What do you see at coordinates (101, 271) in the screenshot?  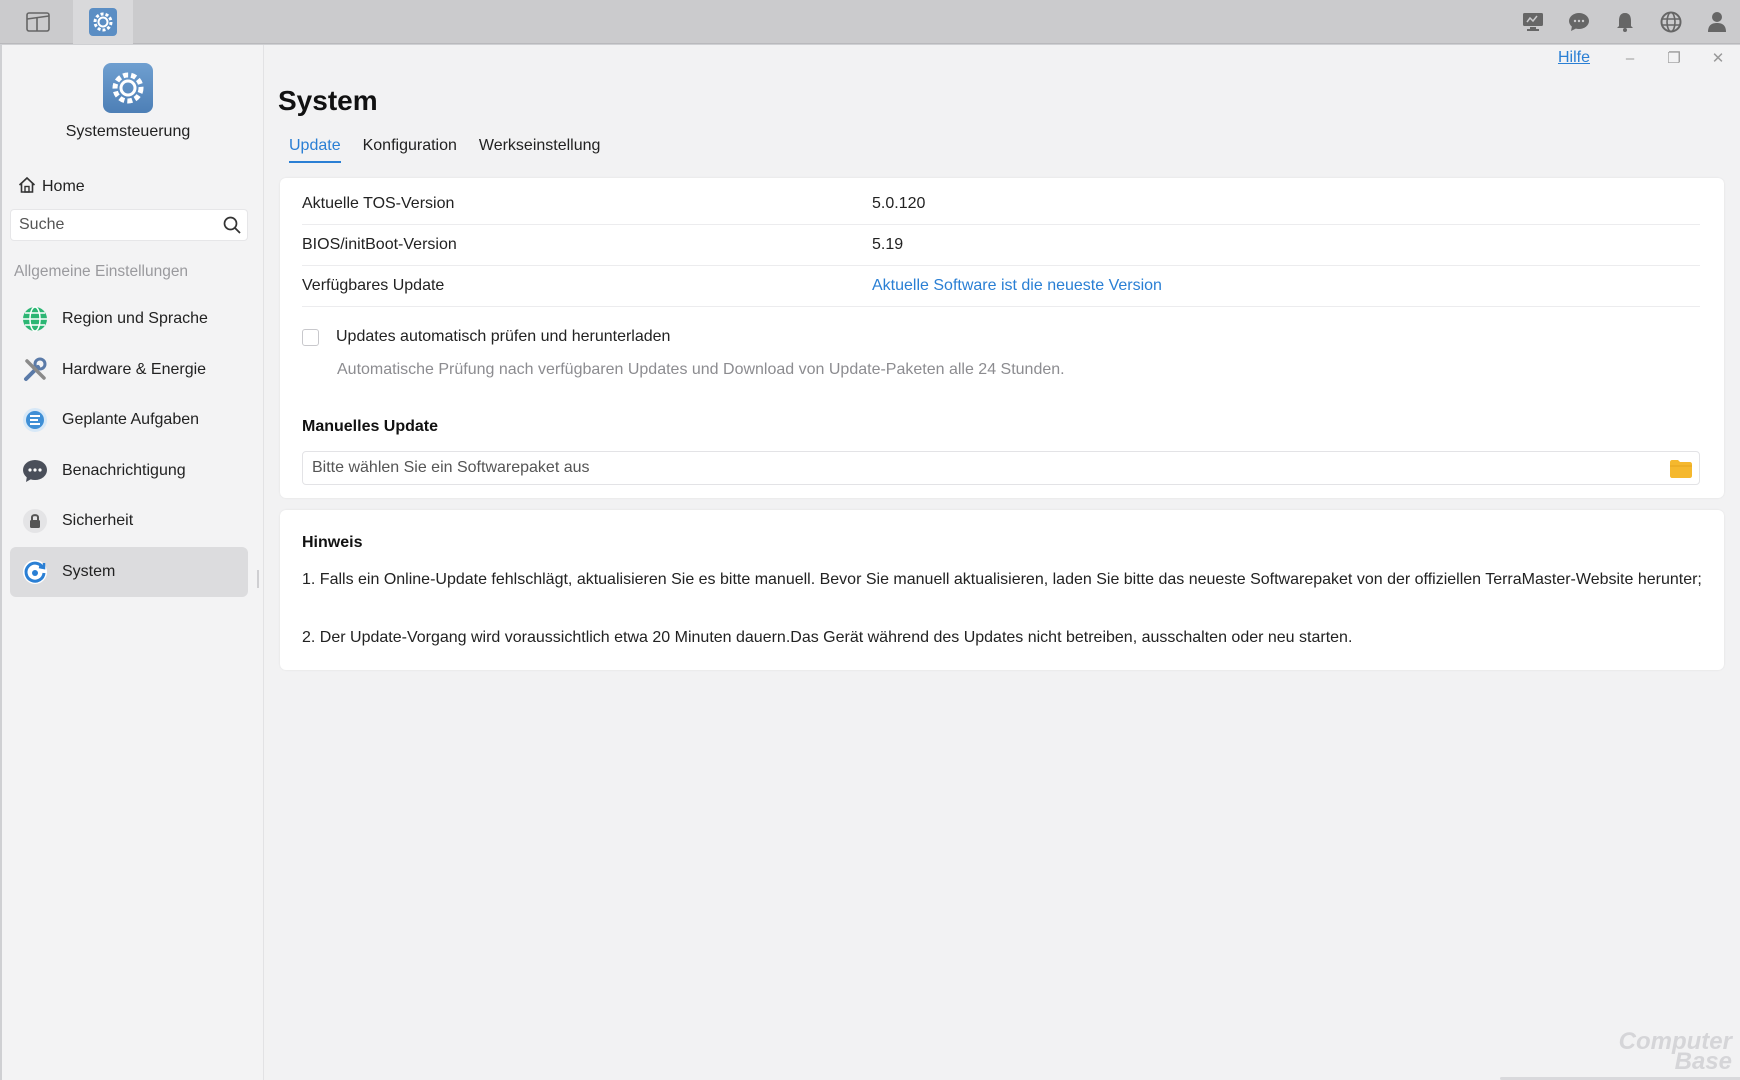 I see `section-label: Allgemeine Einstellungen` at bounding box center [101, 271].